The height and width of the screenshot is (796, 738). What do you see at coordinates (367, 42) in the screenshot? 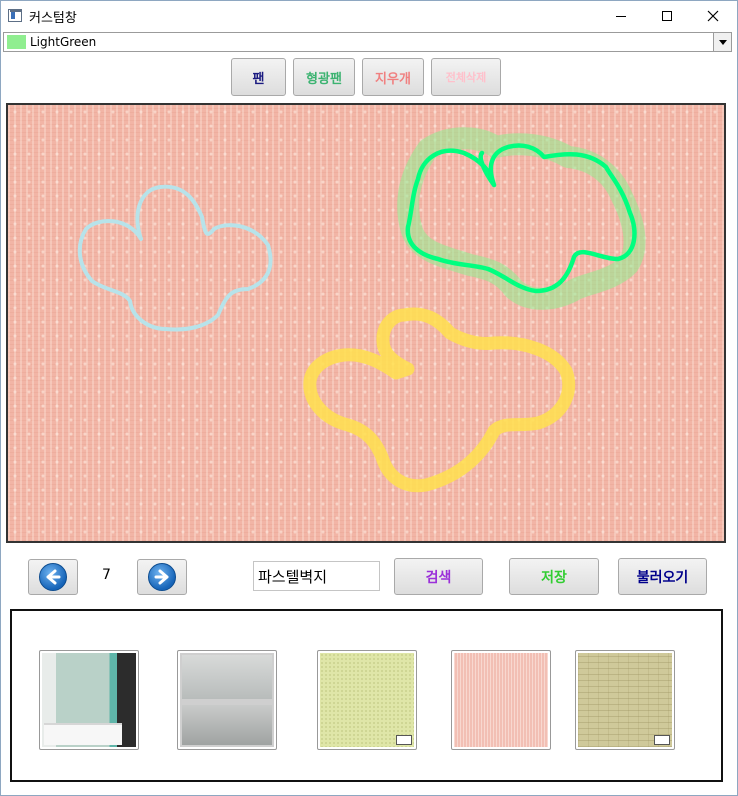
I see `color-combo-box: LightGreen` at bounding box center [367, 42].